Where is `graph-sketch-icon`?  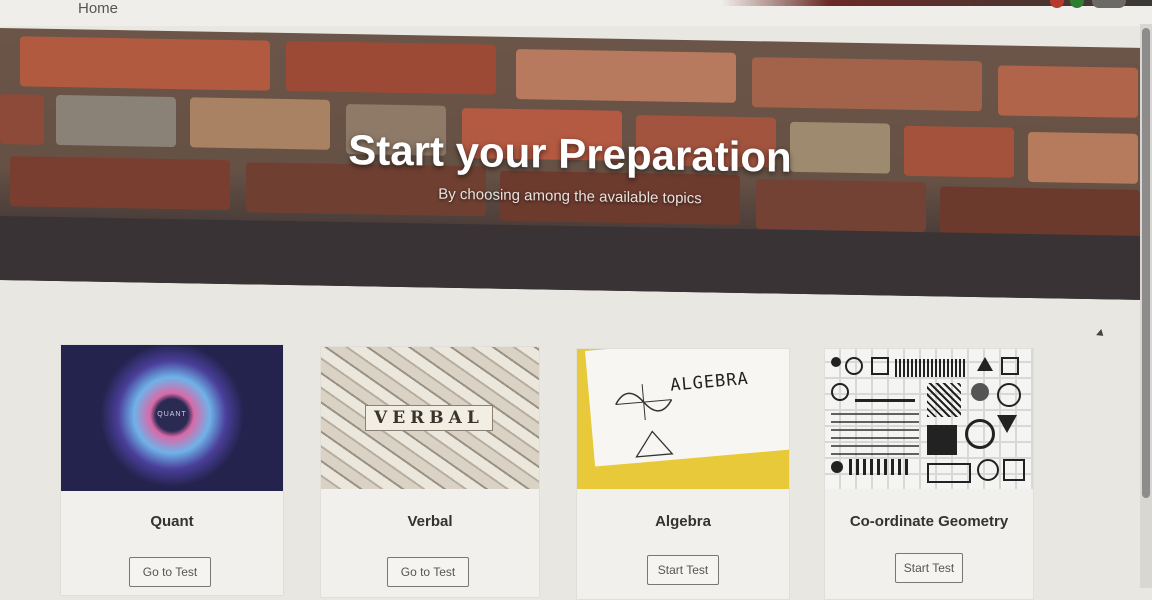
graph-sketch-icon is located at coordinates (644, 402).